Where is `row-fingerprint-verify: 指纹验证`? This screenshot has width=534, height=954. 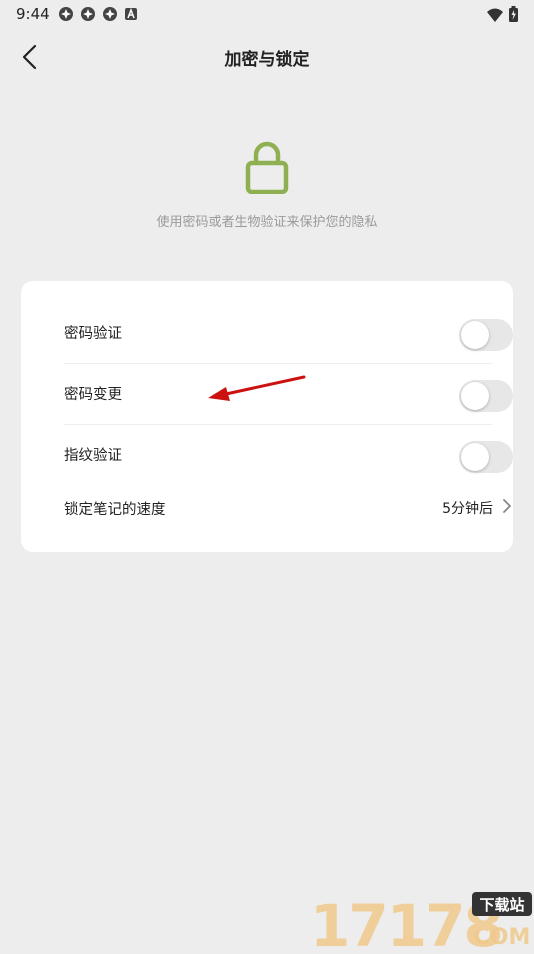
row-fingerprint-verify: 指纹验证 is located at coordinates (288, 454).